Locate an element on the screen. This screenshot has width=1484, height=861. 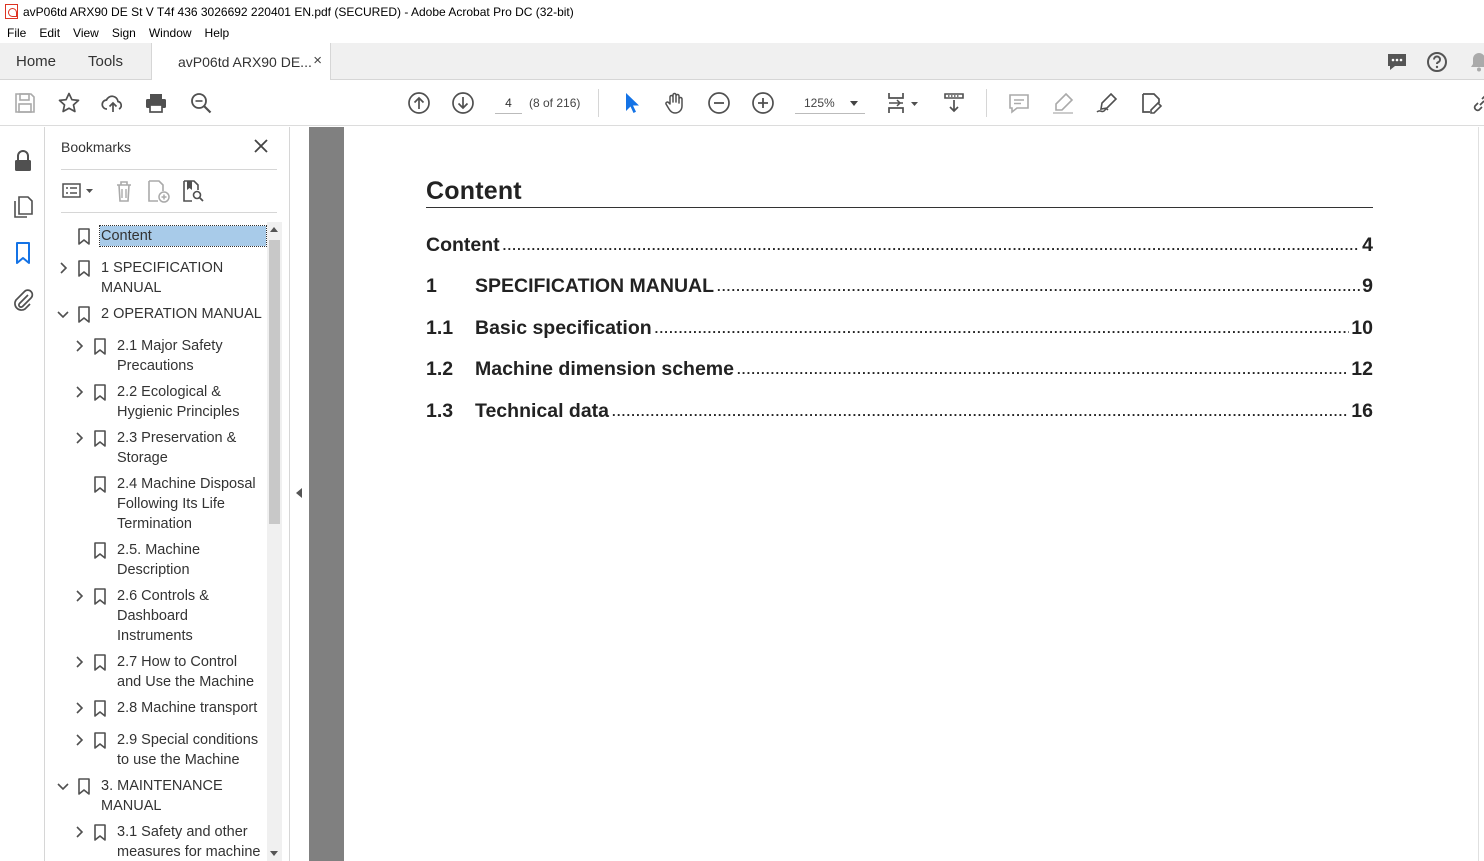
close-panel-icon is located at coordinates (261, 146).